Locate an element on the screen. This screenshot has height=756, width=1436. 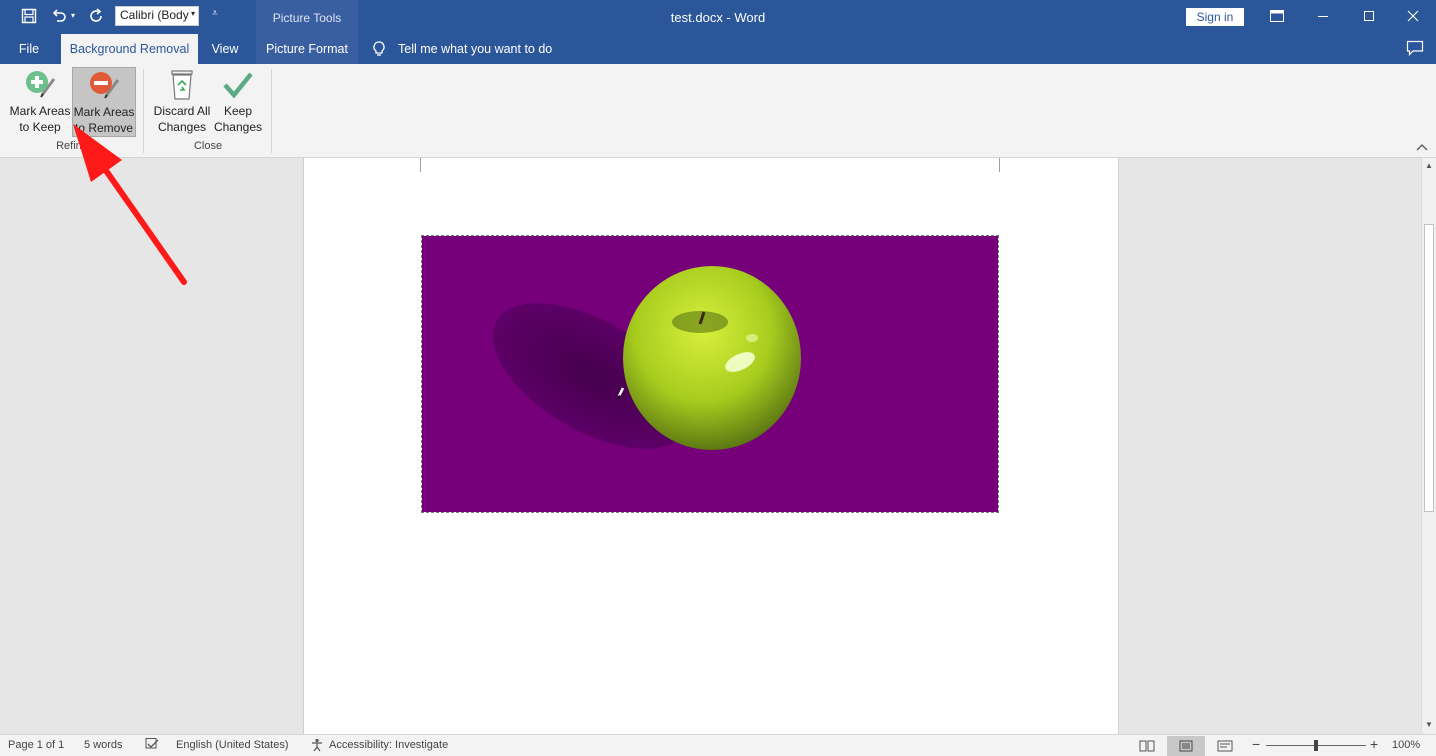
discard-all-changes-button: Discard All Changes is located at coordinates (182, 102).